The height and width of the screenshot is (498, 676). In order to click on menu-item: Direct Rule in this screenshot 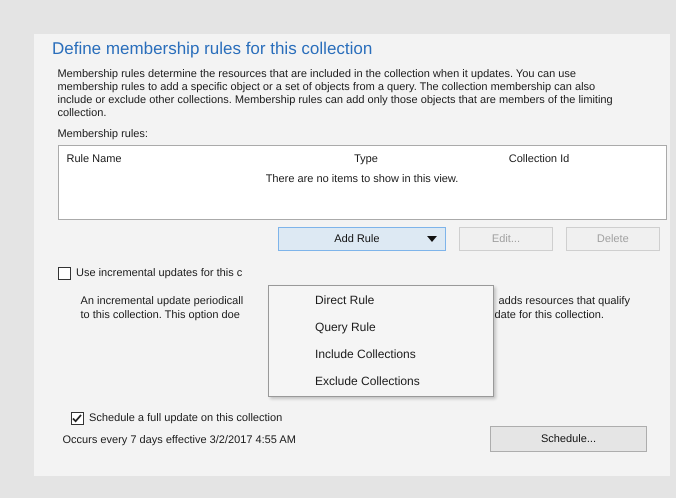, I will do `click(344, 300)`.